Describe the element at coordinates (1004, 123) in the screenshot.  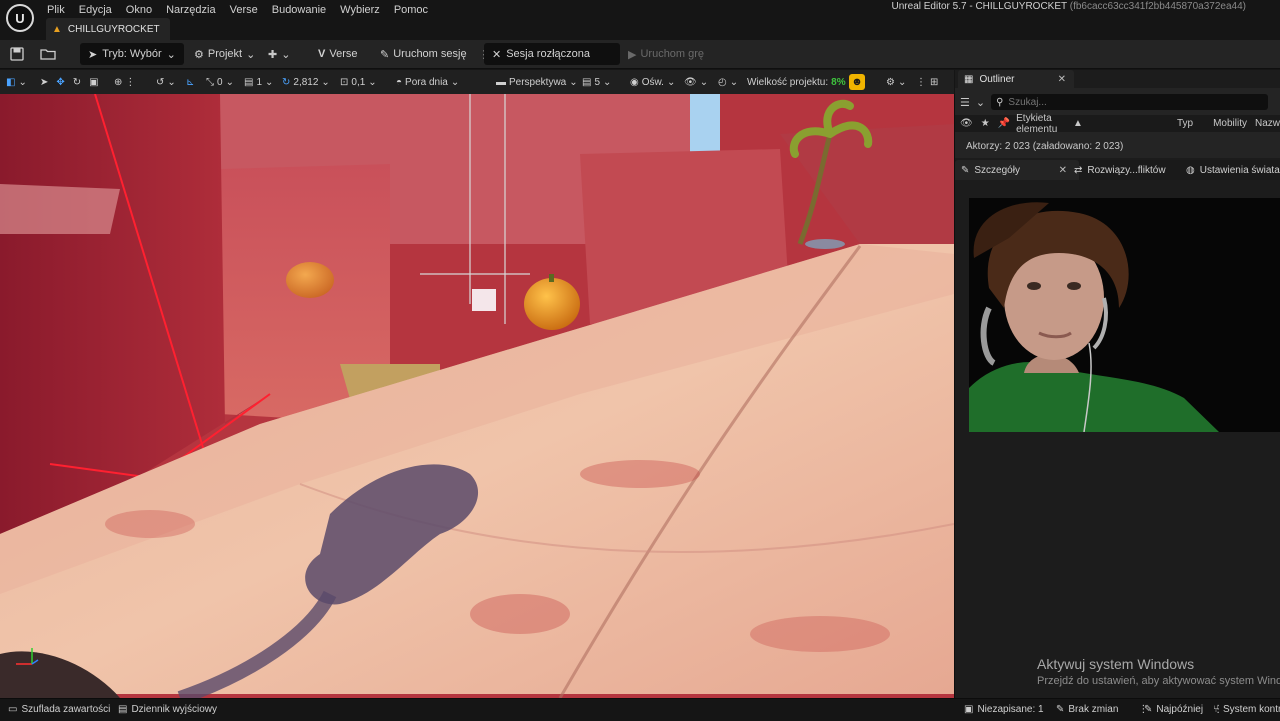
I see `pin-icon: 📌` at that location.